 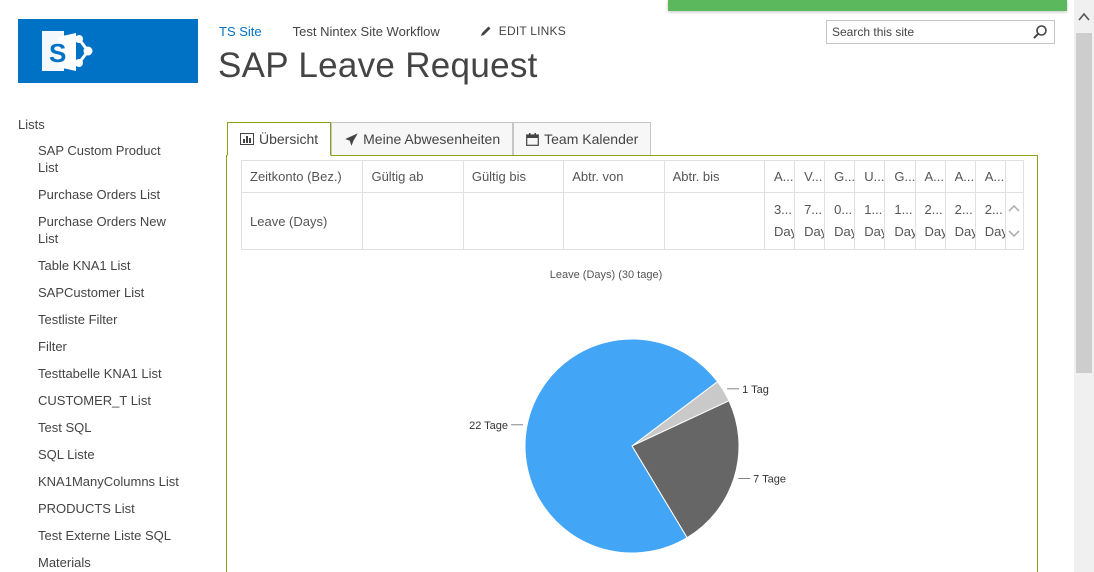 What do you see at coordinates (118, 481) in the screenshot?
I see `nav-item: KNA1ManyColumns List` at bounding box center [118, 481].